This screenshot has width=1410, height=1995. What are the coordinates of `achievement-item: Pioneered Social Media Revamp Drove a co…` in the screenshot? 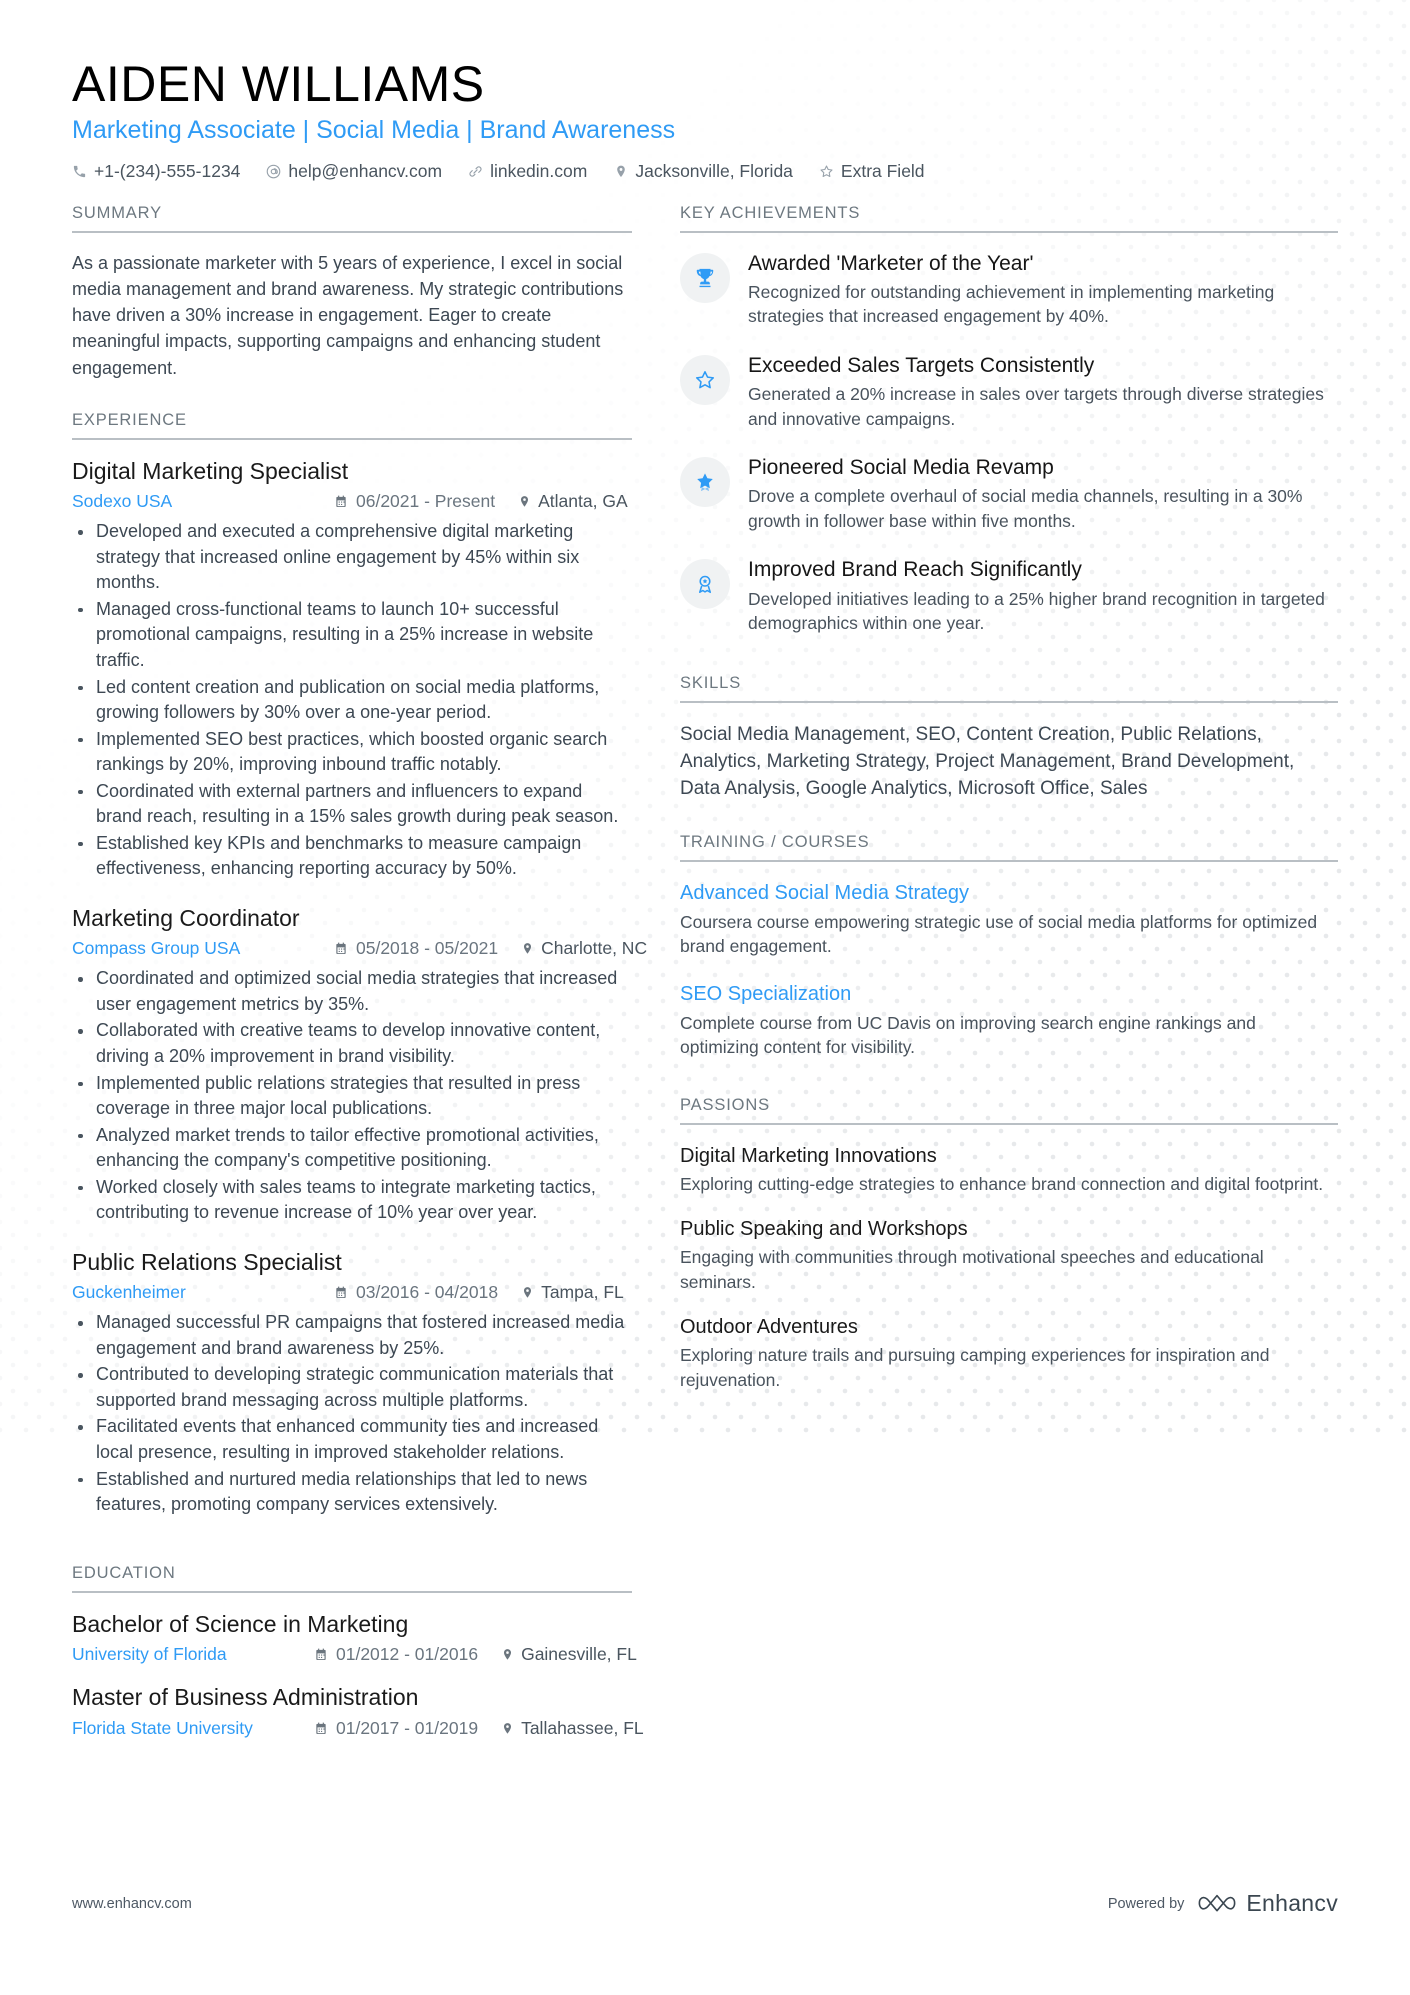 It's located at (1009, 494).